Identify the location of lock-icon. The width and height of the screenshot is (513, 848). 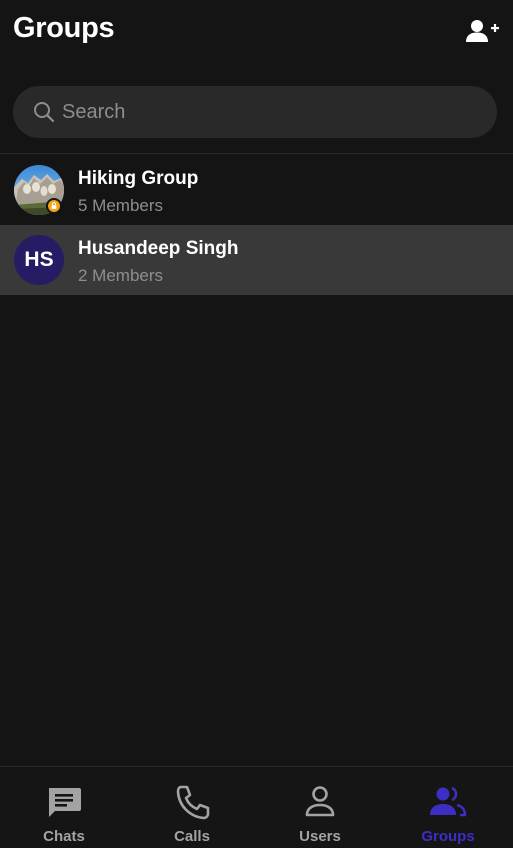
(54, 206).